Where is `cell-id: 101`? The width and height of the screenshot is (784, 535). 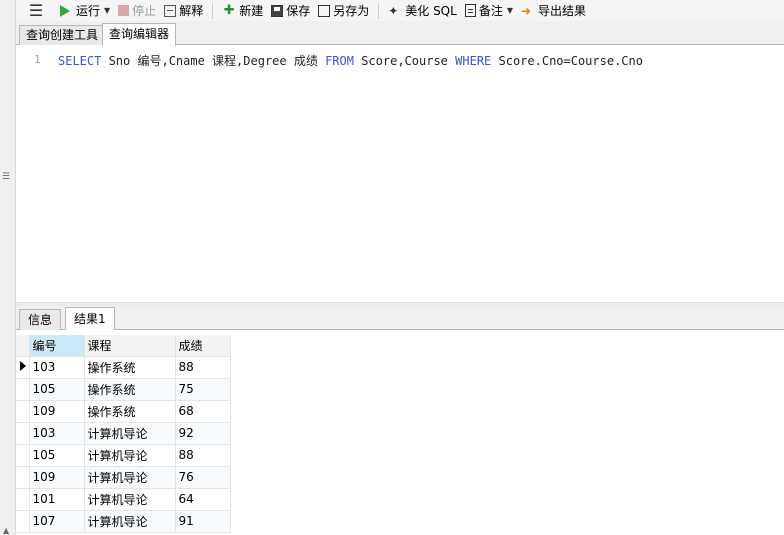 cell-id: 101 is located at coordinates (57, 499).